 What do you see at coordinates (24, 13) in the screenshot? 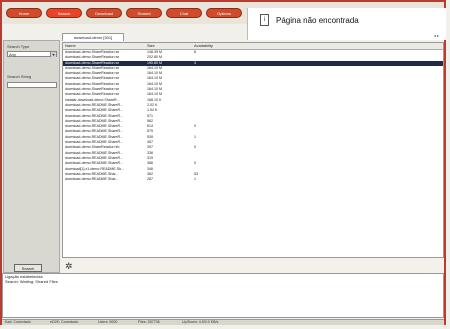
I see `home-button: Home` at bounding box center [24, 13].